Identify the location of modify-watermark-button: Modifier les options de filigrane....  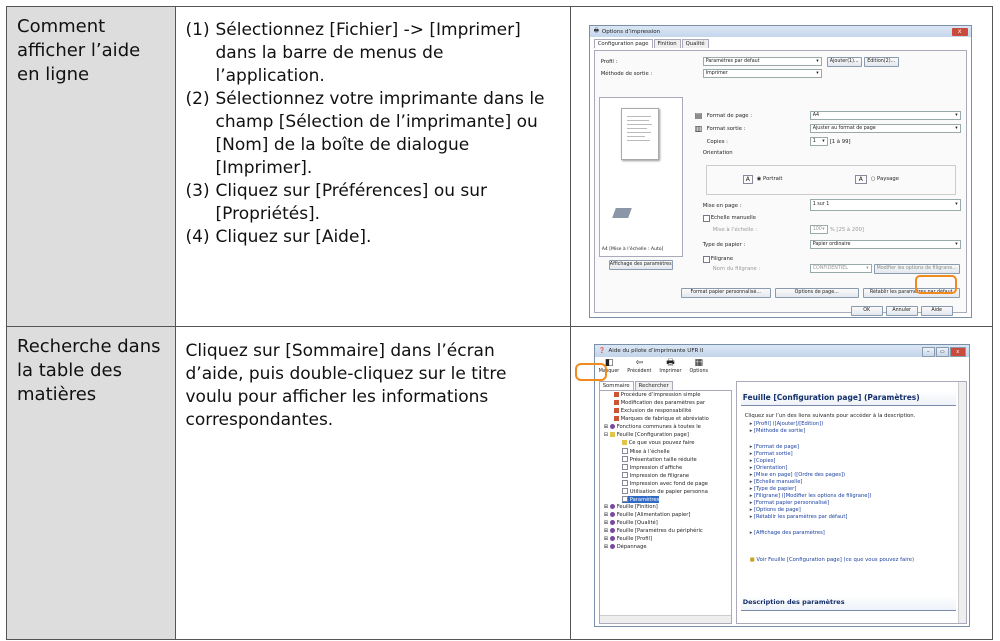
(916, 269).